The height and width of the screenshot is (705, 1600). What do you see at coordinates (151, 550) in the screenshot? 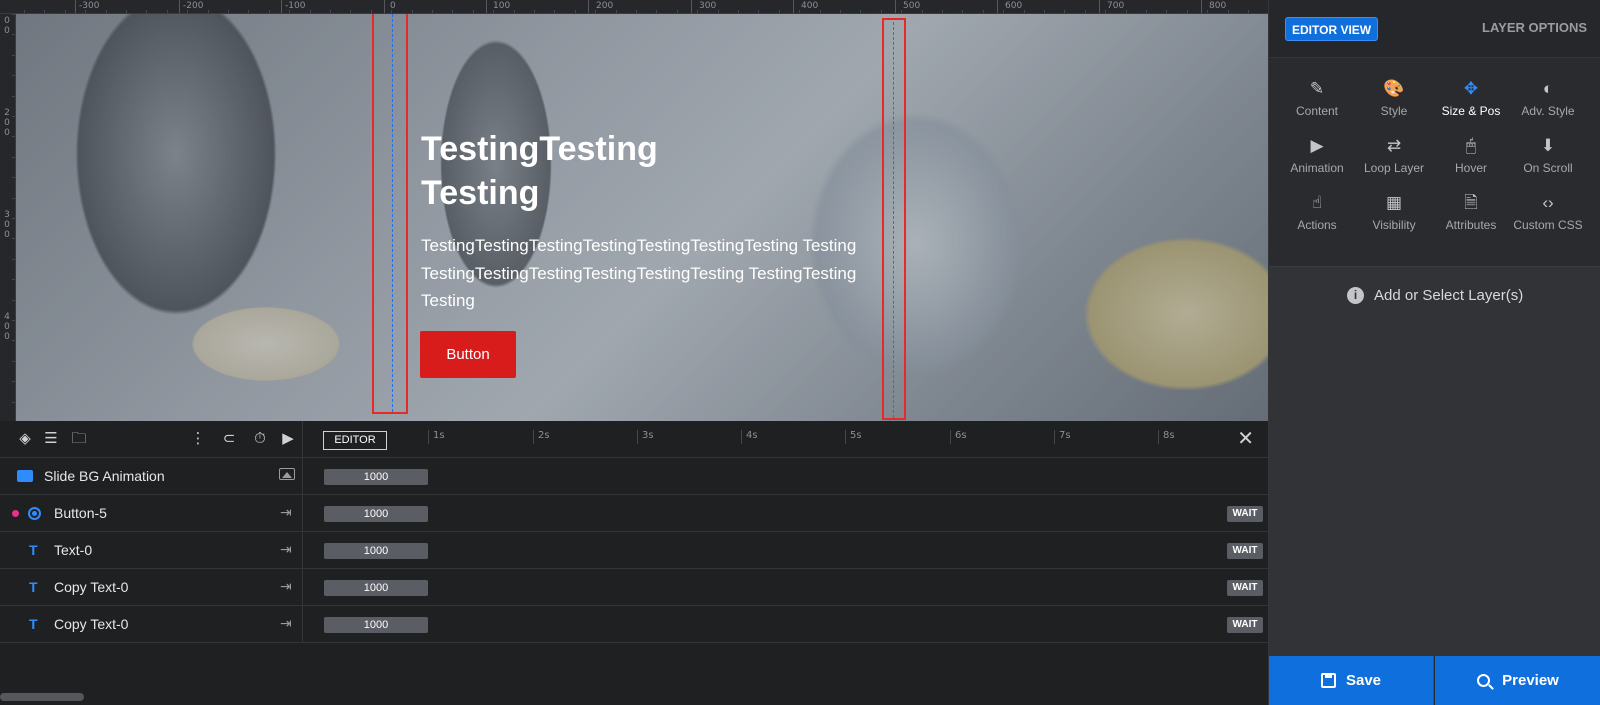
I see `layer-name-cell: T Text-0 ⇥` at bounding box center [151, 550].